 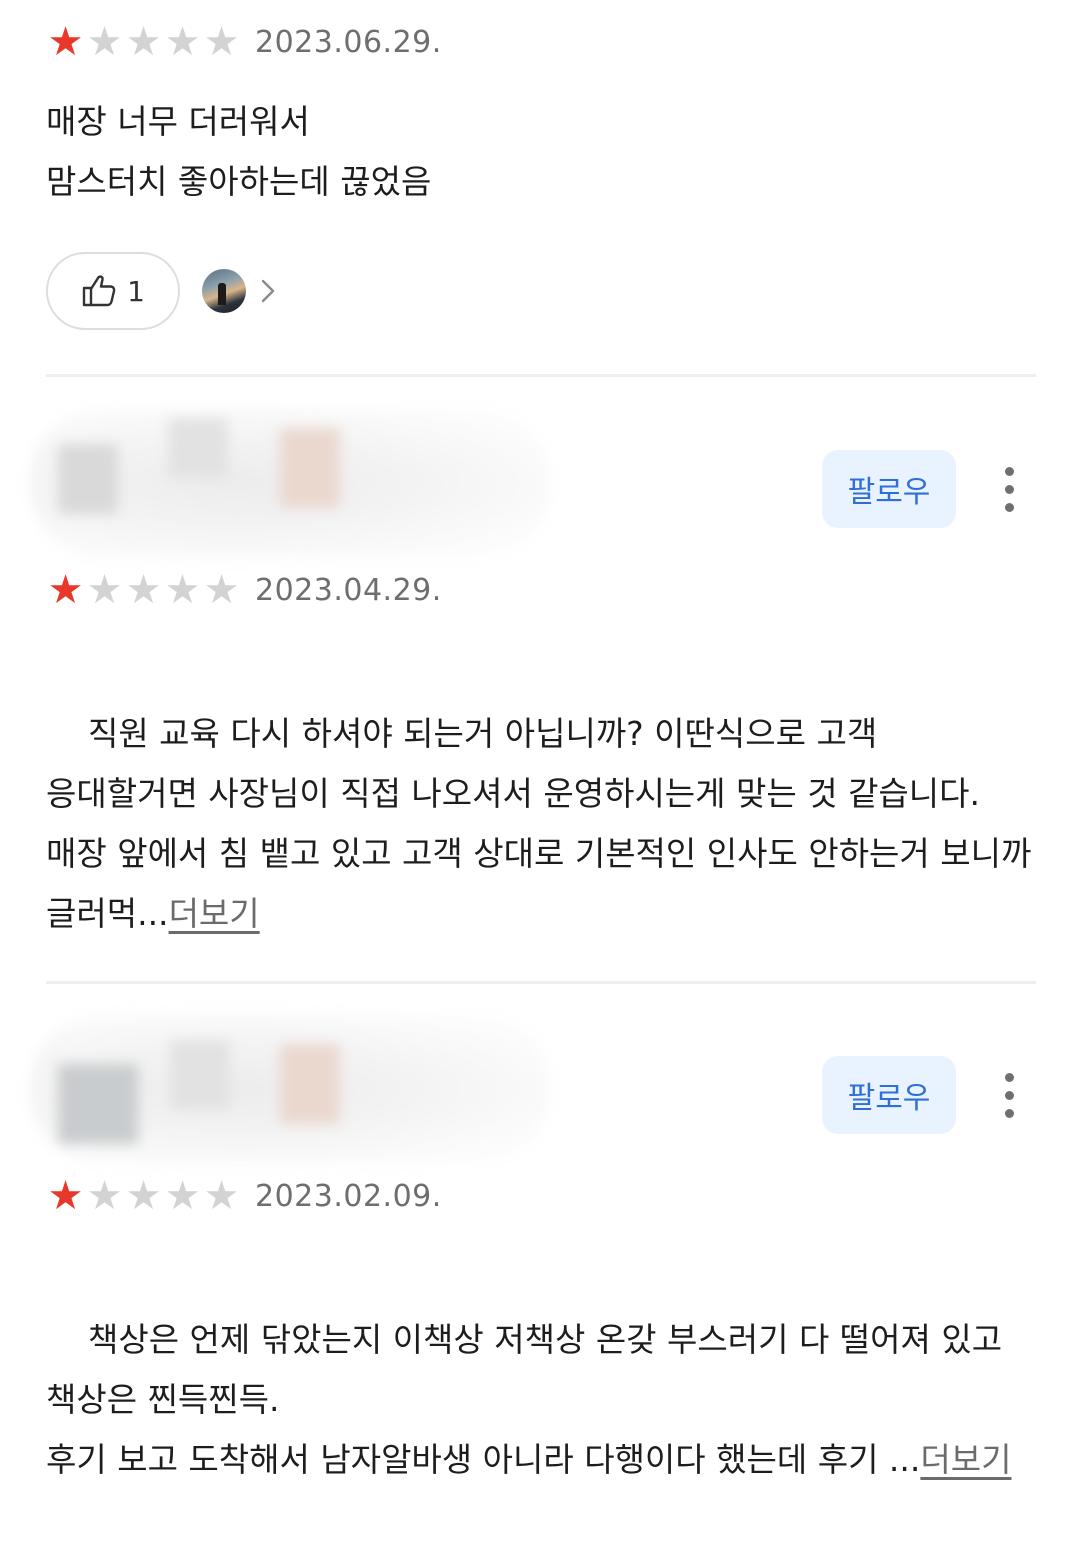 I want to click on review-text: 매장 너무 더러워서 맘스터치 좋아하는데 끊었음, so click(x=239, y=151).